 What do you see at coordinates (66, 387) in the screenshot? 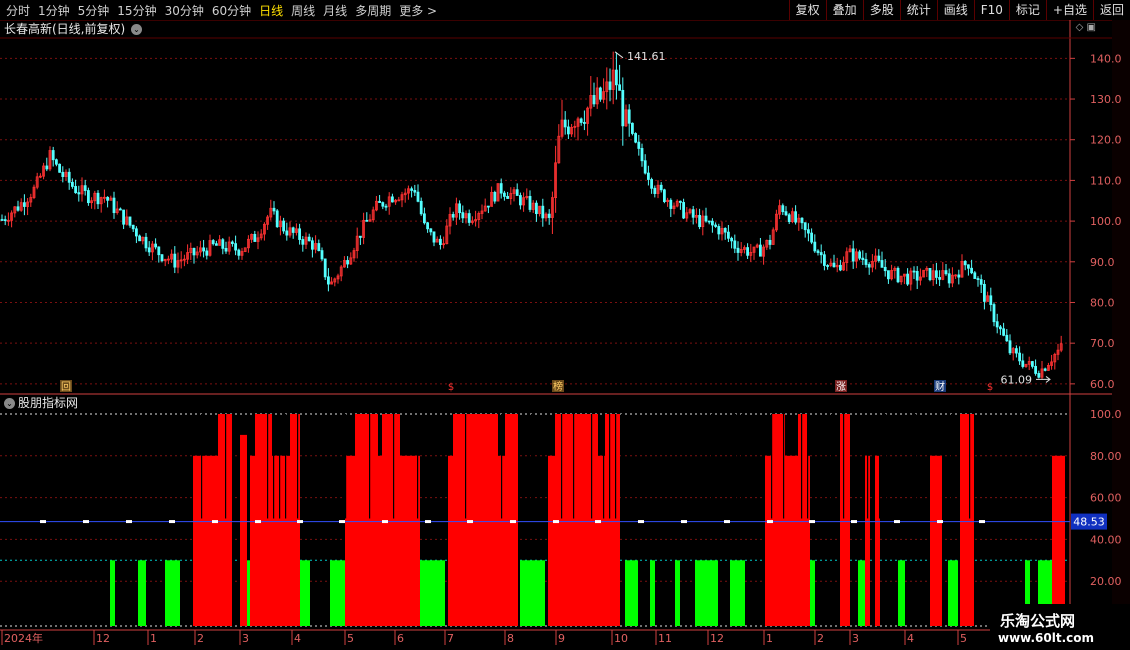
I see `event-marker: 回` at bounding box center [66, 387].